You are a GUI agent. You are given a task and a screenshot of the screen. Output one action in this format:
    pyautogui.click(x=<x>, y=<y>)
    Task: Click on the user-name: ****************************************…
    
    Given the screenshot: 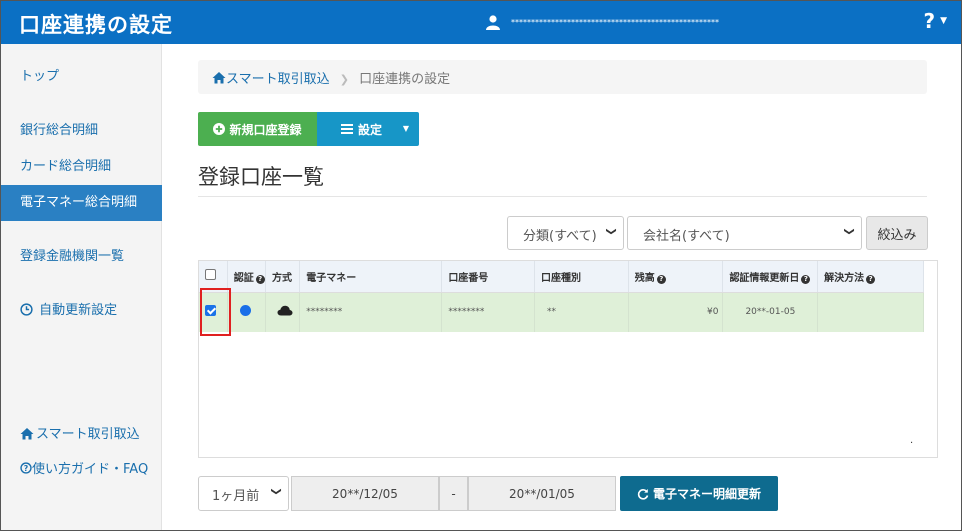 What is the action you would take?
    pyautogui.click(x=615, y=22)
    